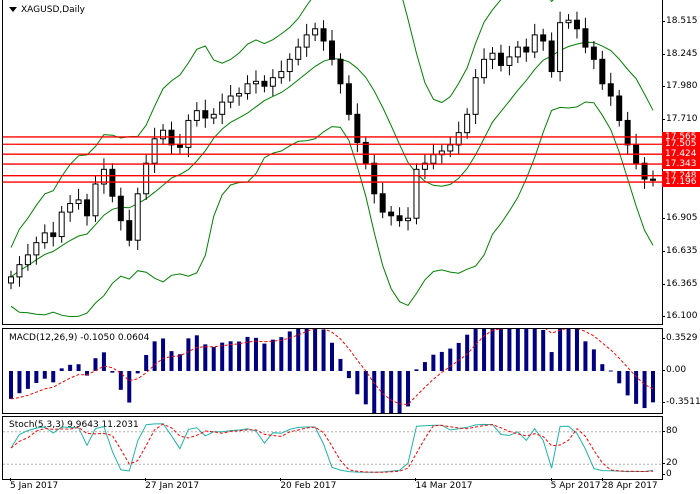 The image size is (700, 494). What do you see at coordinates (681, 144) in the screenshot?
I see `level-label: 17.505` at bounding box center [681, 144].